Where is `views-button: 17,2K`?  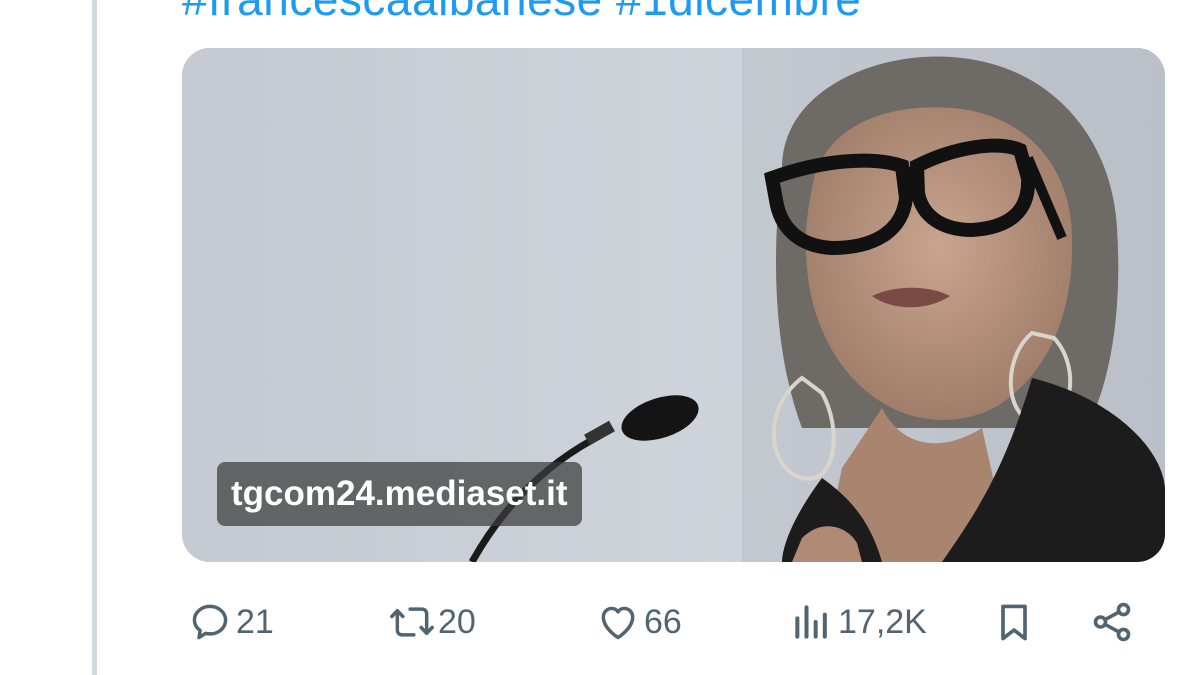
views-button: 17,2K is located at coordinates (857, 622).